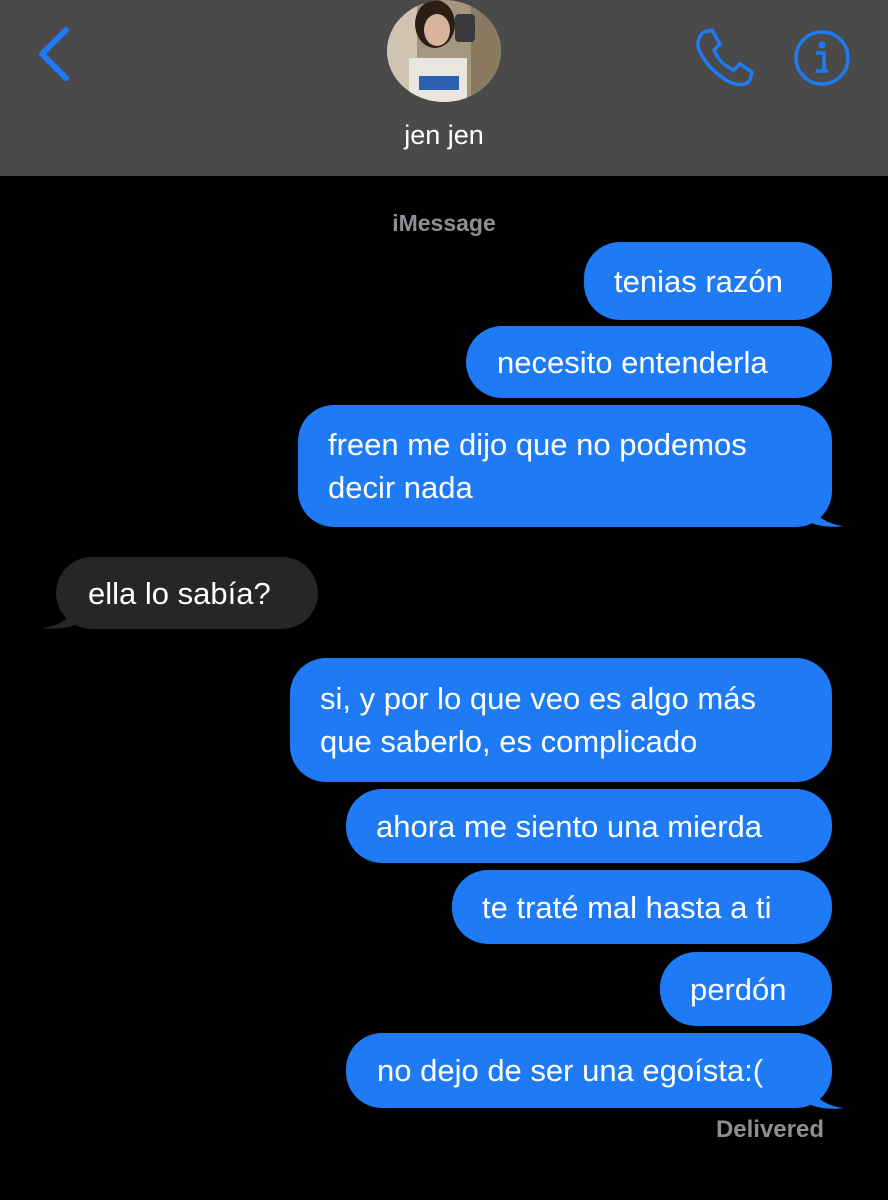  Describe the element at coordinates (632, 362) in the screenshot. I see `message-text: necesito entenderla` at that location.